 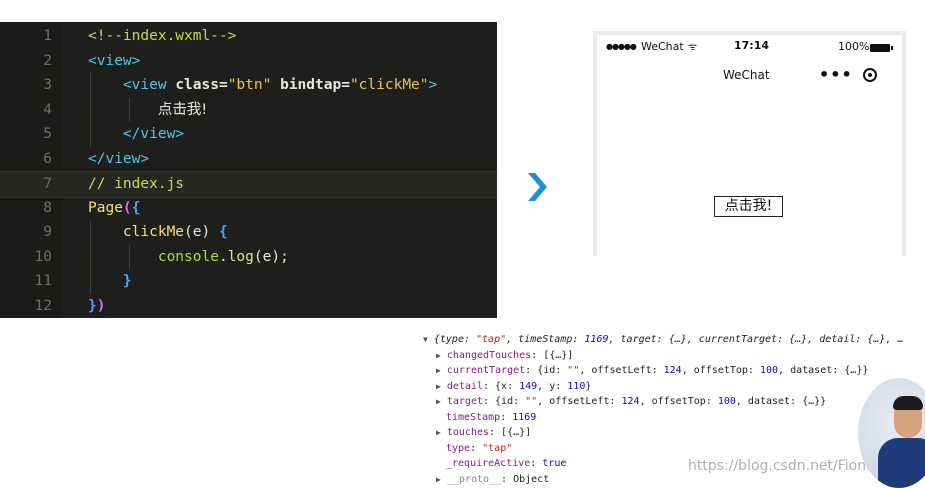 I want to click on code-token: bindtap=, so click(x=315, y=85).